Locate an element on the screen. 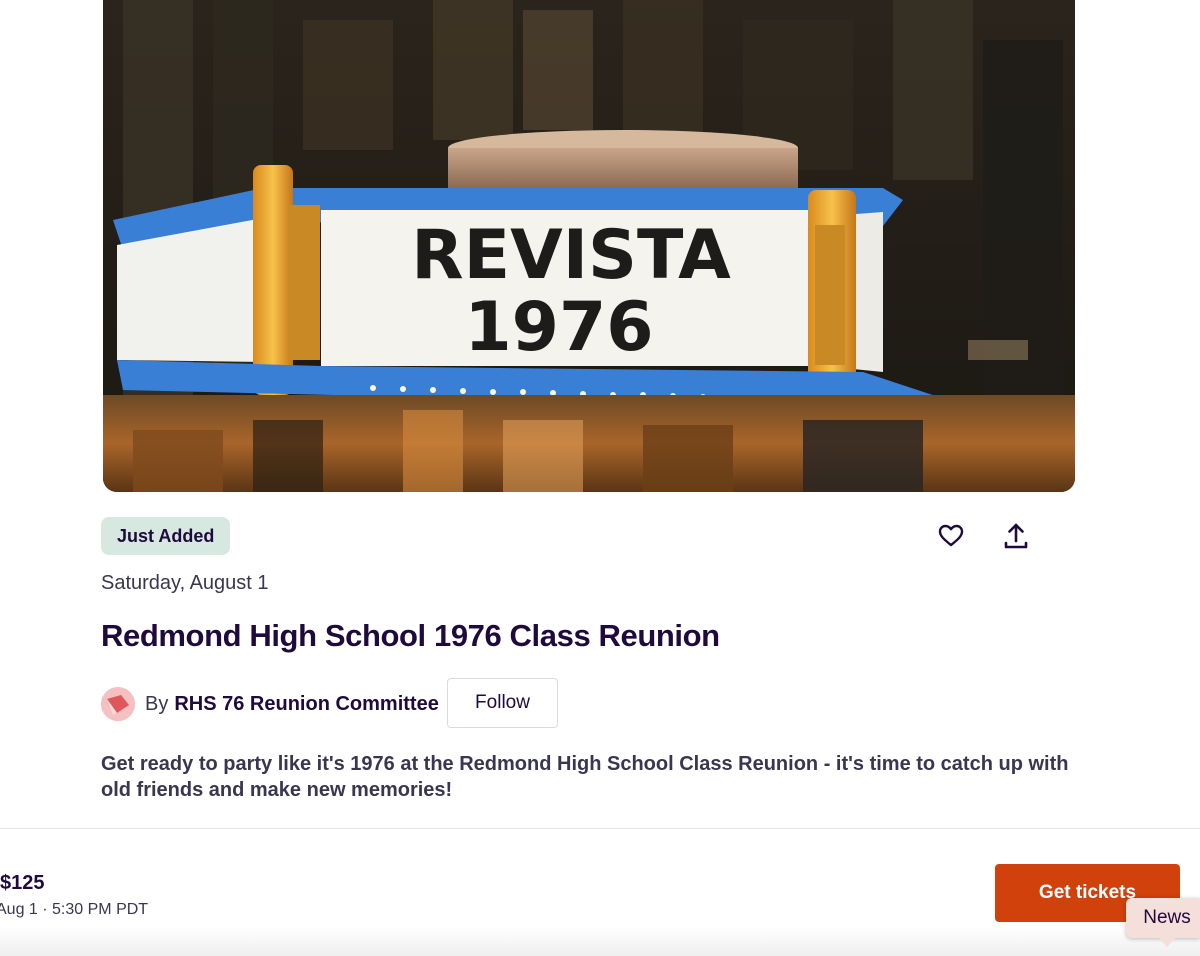 This screenshot has width=1200, height=956. heart-icon is located at coordinates (951, 535).